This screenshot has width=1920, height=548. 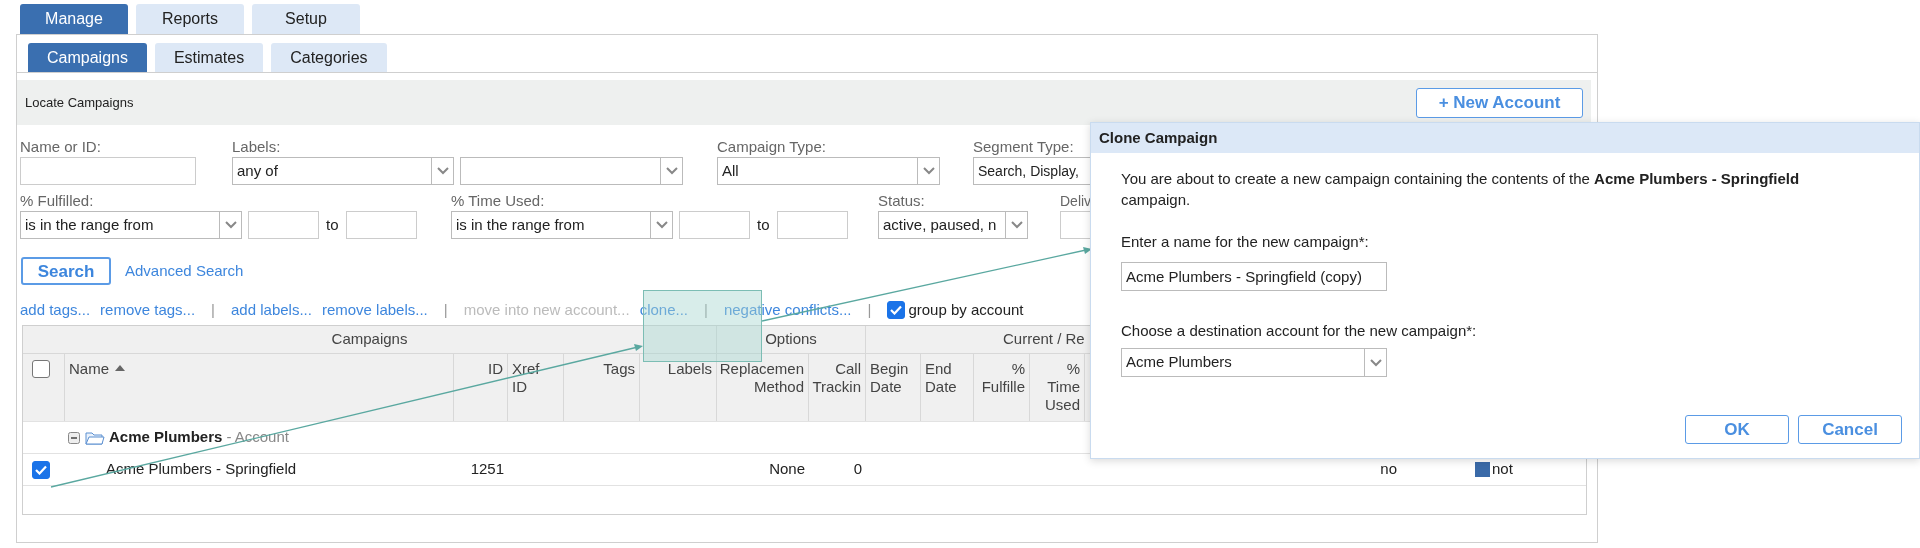 I want to click on status-square-icon, so click(x=1482, y=469).